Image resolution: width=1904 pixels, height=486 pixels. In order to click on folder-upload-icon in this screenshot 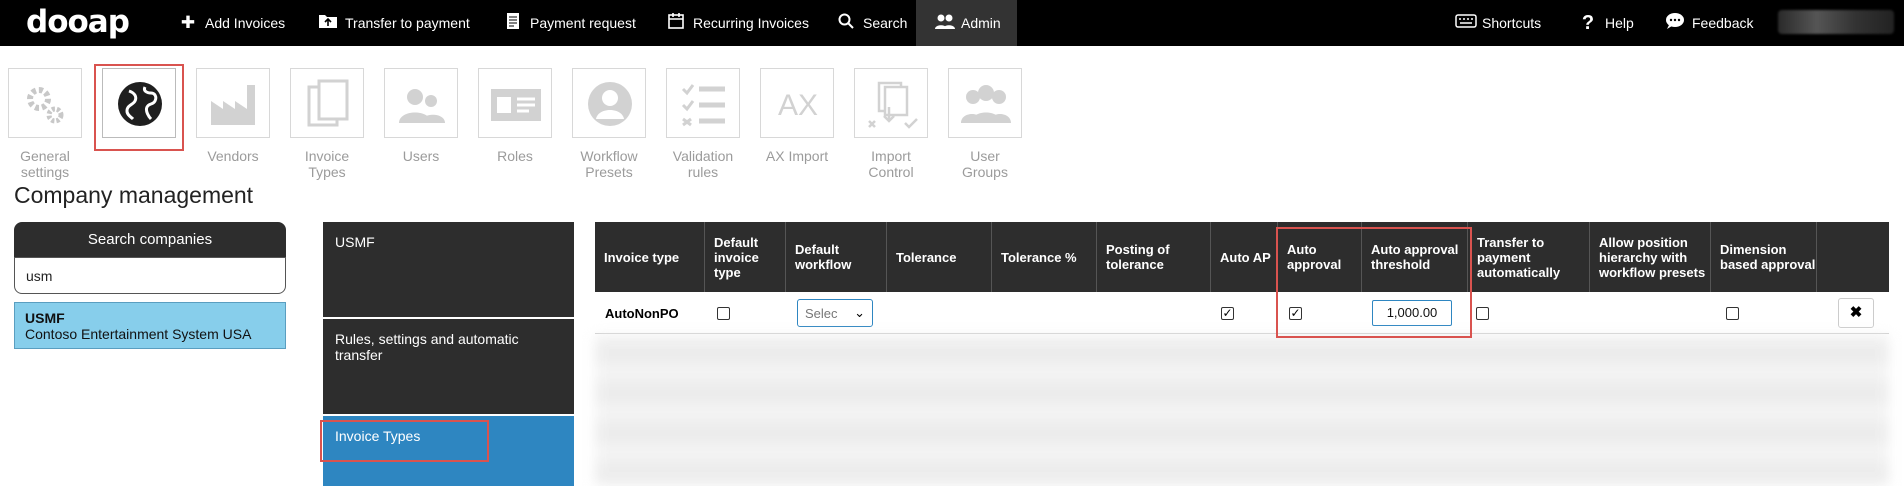, I will do `click(328, 23)`.